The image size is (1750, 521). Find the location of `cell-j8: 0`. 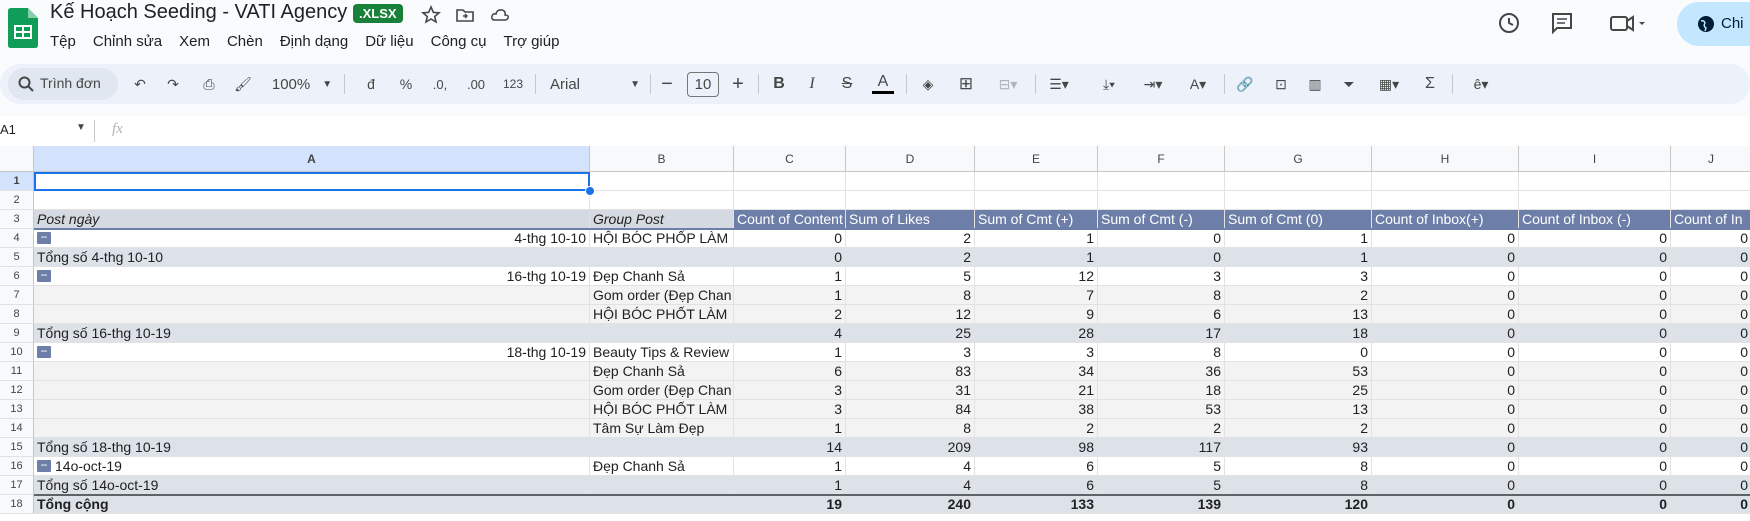

cell-j8: 0 is located at coordinates (1710, 314).